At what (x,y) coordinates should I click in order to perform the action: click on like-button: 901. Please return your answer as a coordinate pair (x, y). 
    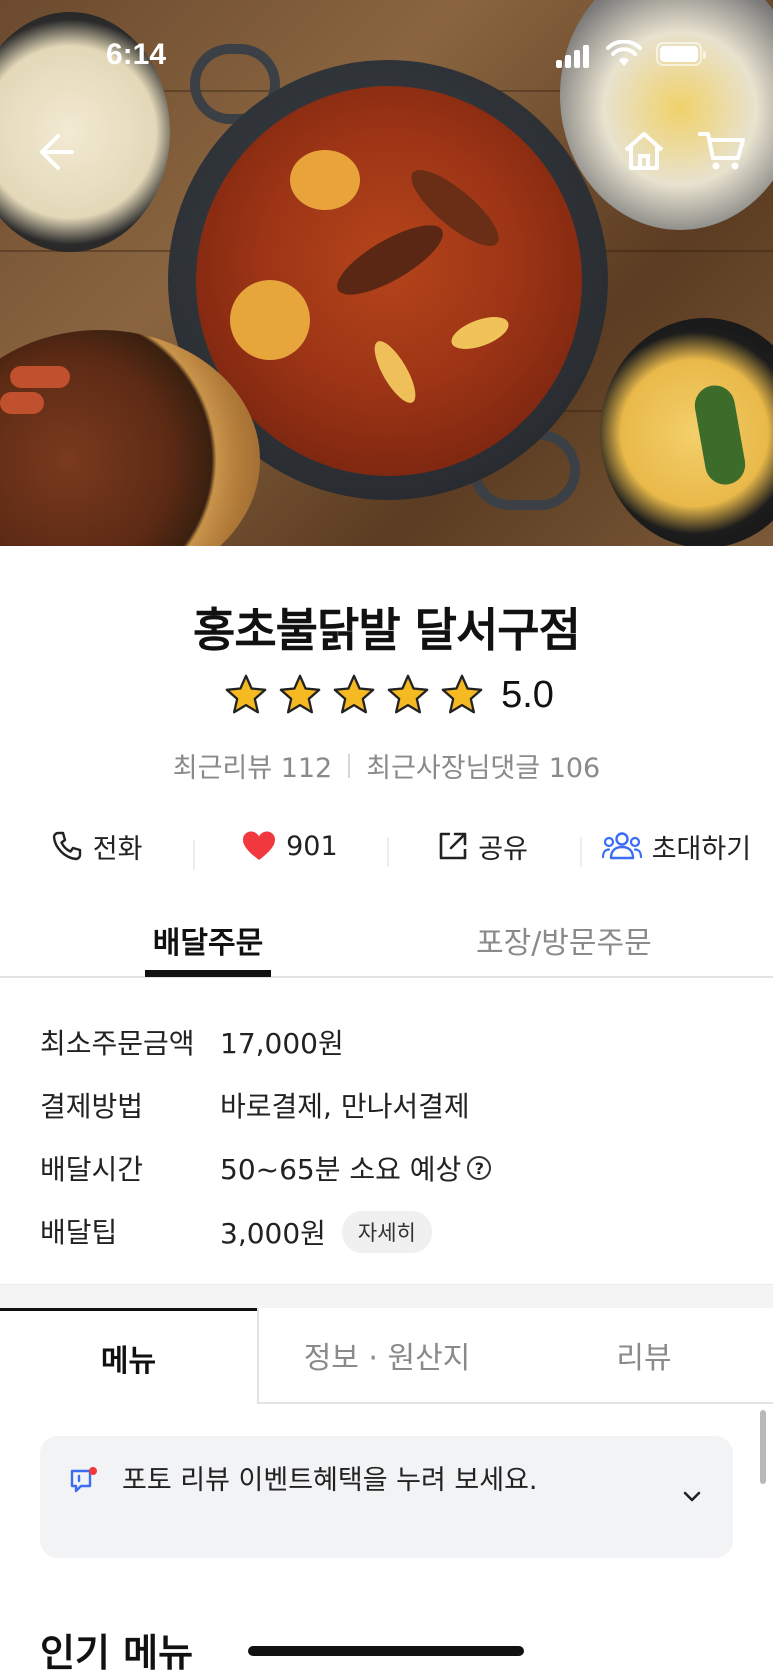
    Looking at the image, I should click on (289, 850).